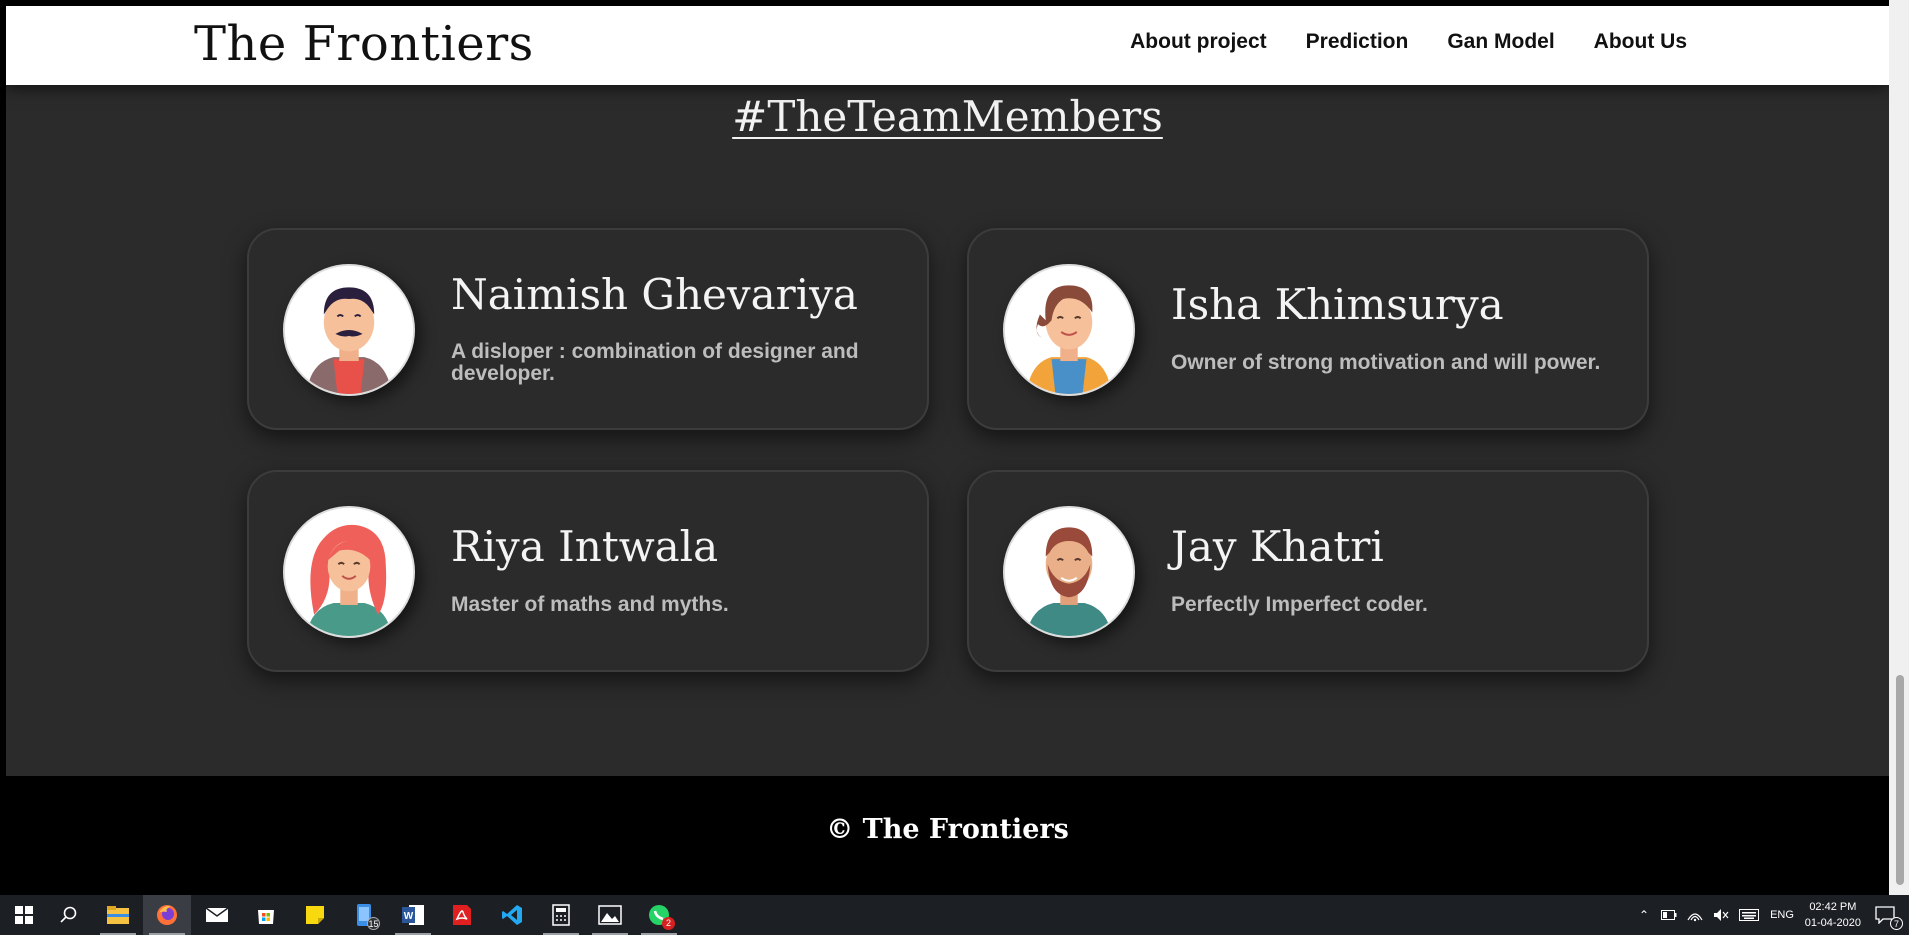  Describe the element at coordinates (585, 546) in the screenshot. I see `member-name: Riya Intwala` at that location.